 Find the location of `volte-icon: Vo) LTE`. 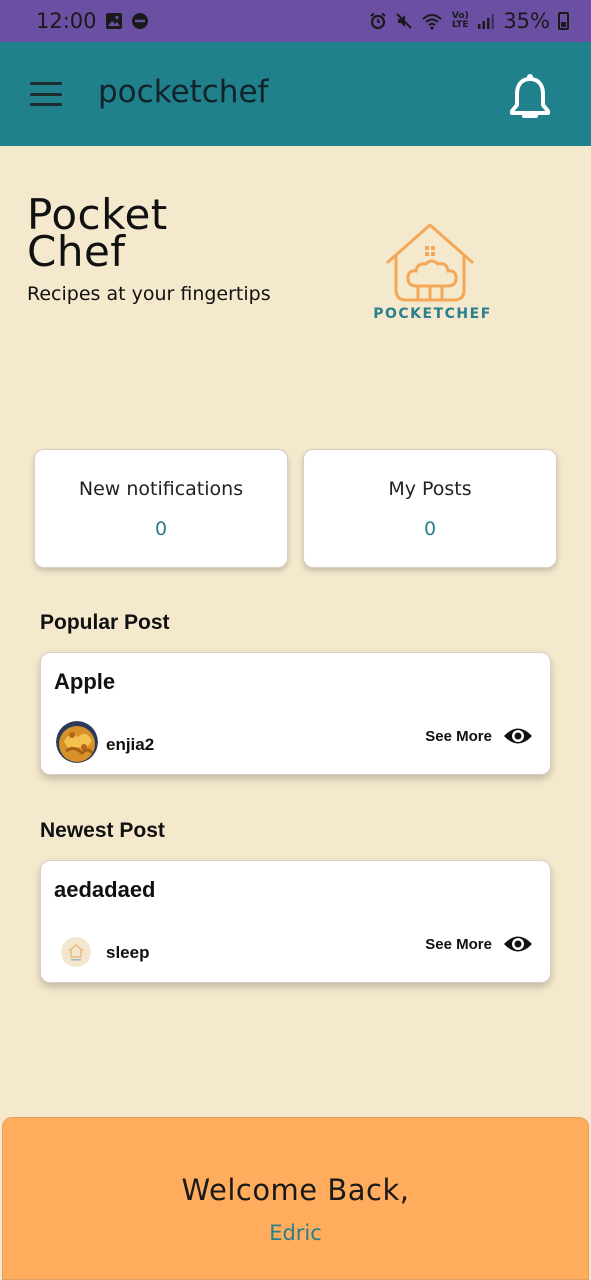

volte-icon: Vo) LTE is located at coordinates (460, 20).